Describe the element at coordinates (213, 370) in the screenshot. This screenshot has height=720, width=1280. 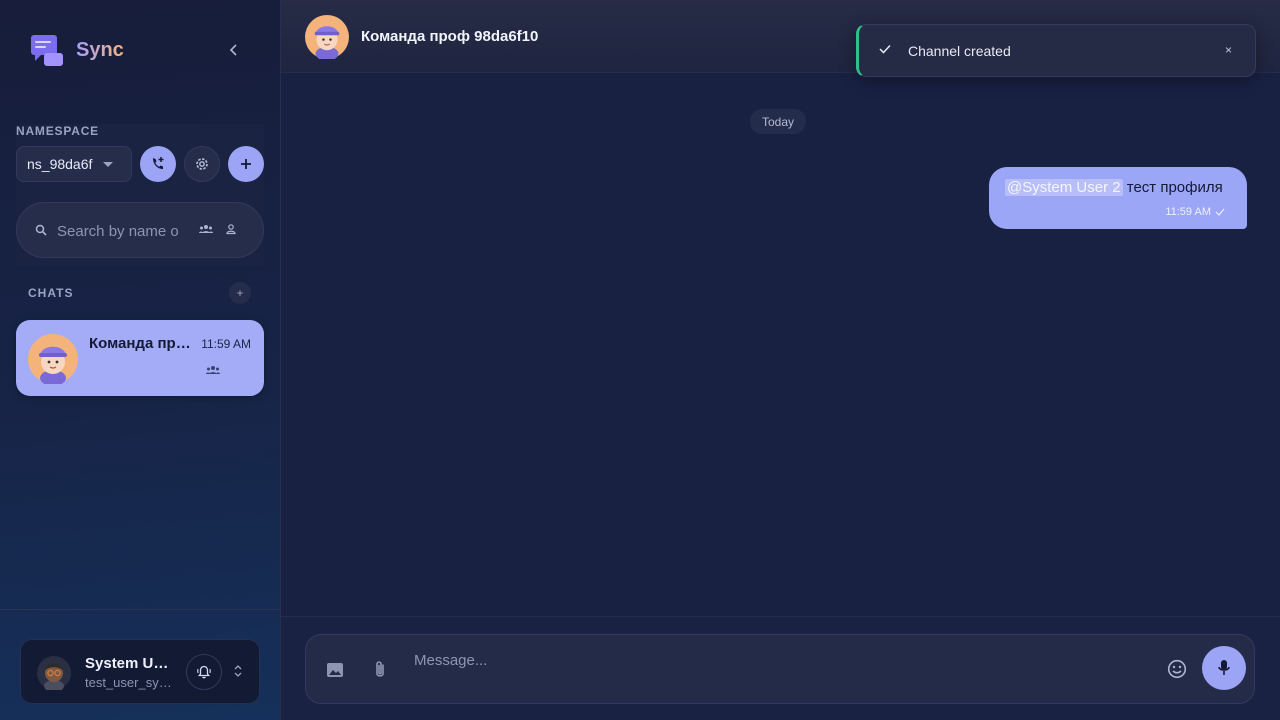
I see `group-chat-icon` at that location.